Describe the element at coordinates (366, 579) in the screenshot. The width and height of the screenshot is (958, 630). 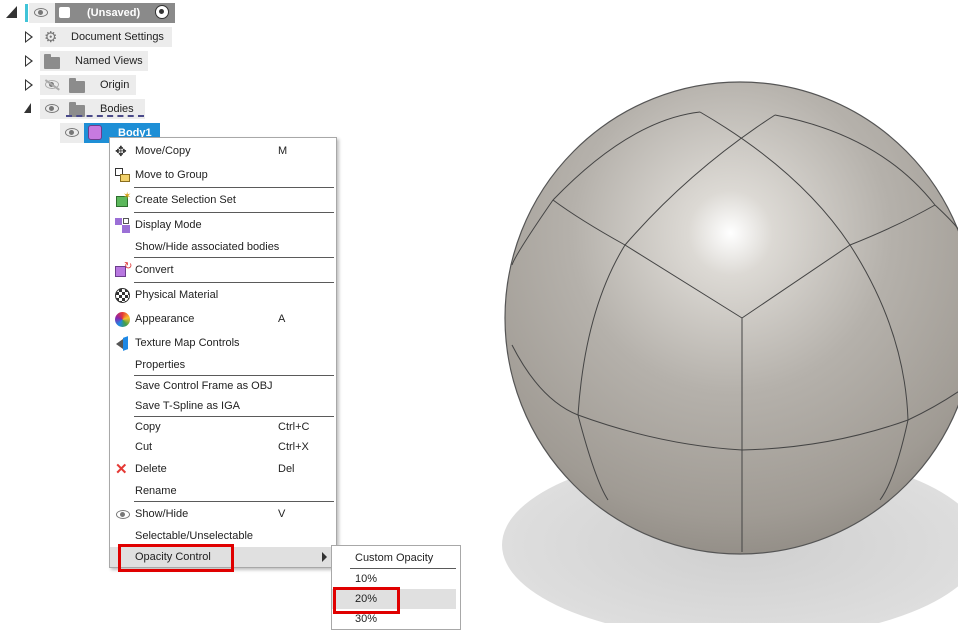
I see `submenu-item-label: 10%` at that location.